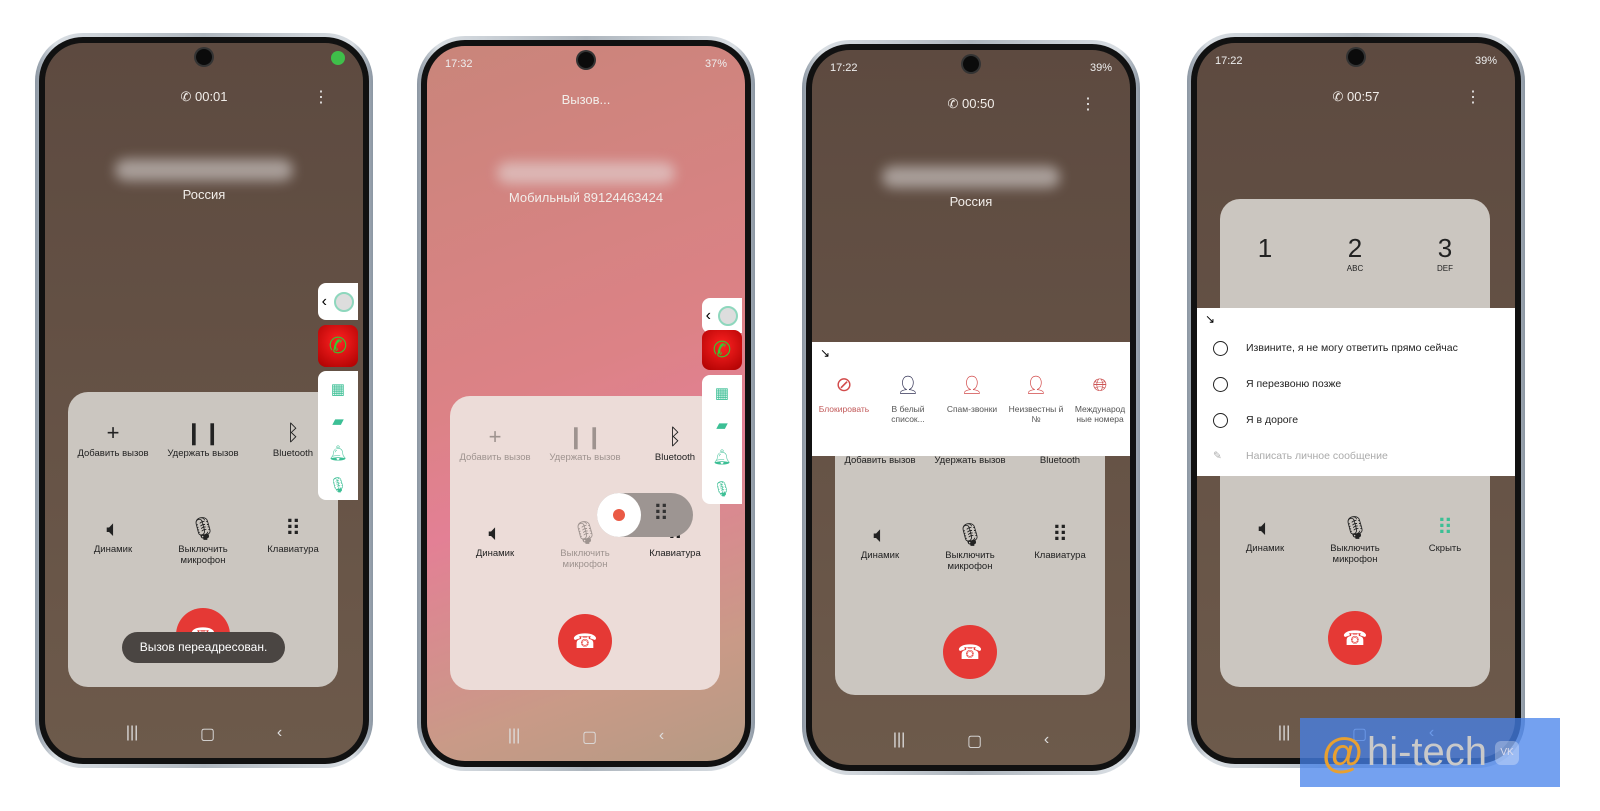 The height and width of the screenshot is (811, 1600). What do you see at coordinates (1356, 456) in the screenshot?
I see `custom-message-option: ✎ Написать личное сообщение` at bounding box center [1356, 456].